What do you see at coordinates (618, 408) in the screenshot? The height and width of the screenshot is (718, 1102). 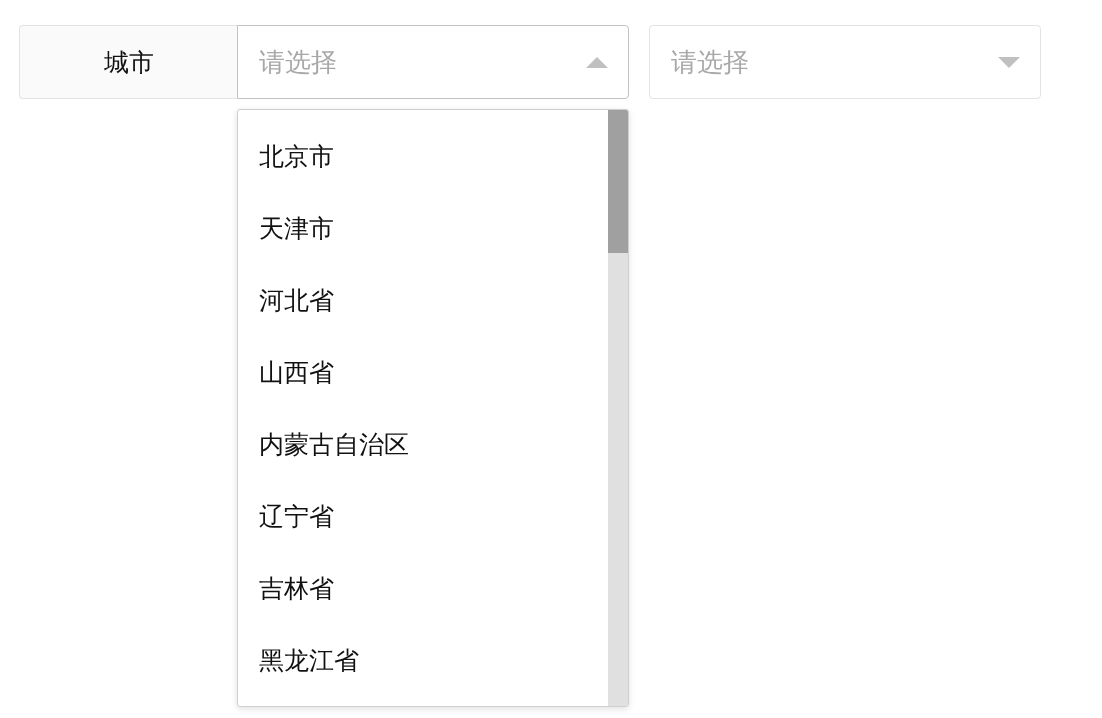 I see `scrollbar-track` at bounding box center [618, 408].